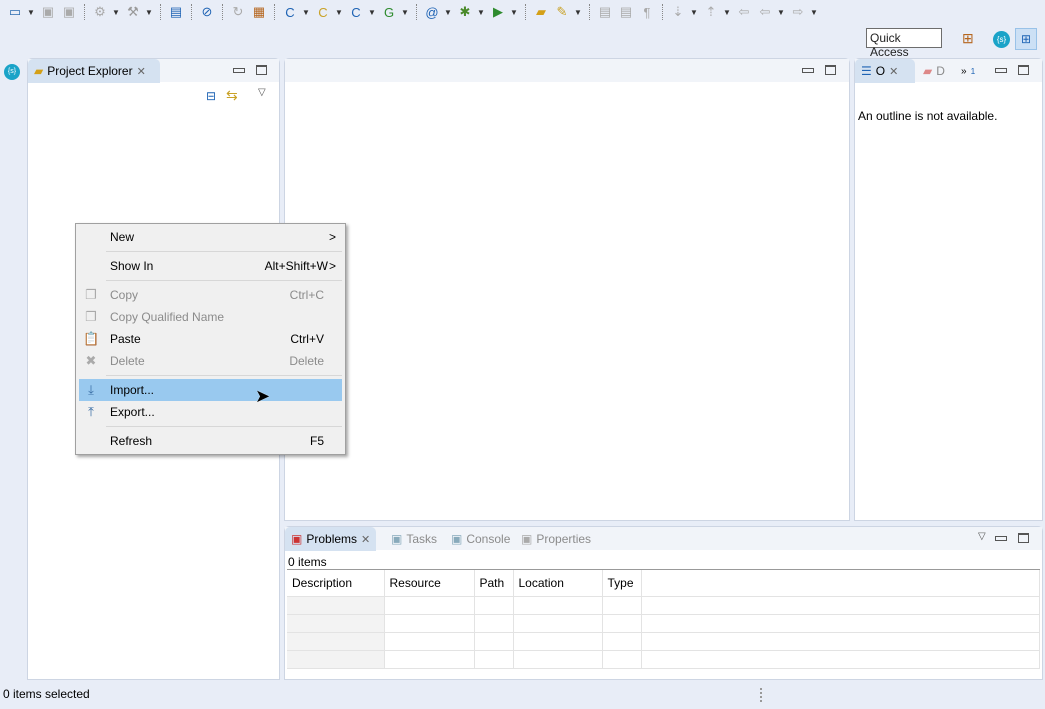 The height and width of the screenshot is (709, 1045). What do you see at coordinates (663, 619) in the screenshot?
I see `problems-table: Description Resource Path Location Type` at bounding box center [663, 619].